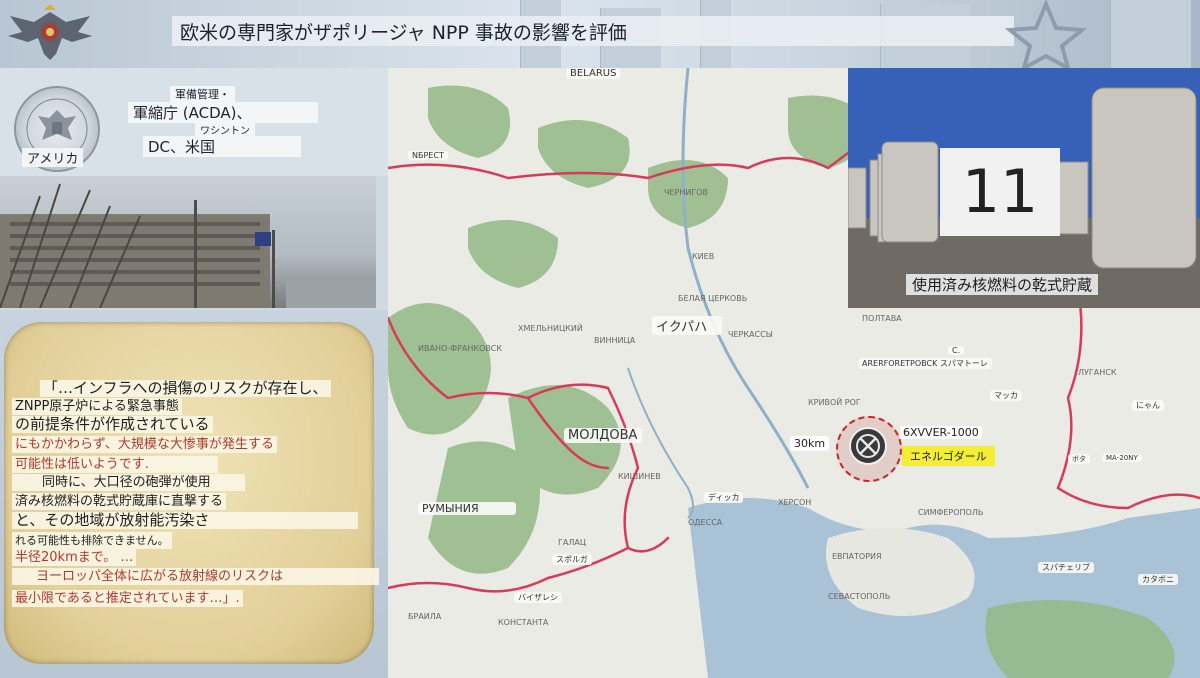 This screenshot has width=1200, height=678. I want to click on city-label: КРИВОЙ РОГ, so click(834, 402).